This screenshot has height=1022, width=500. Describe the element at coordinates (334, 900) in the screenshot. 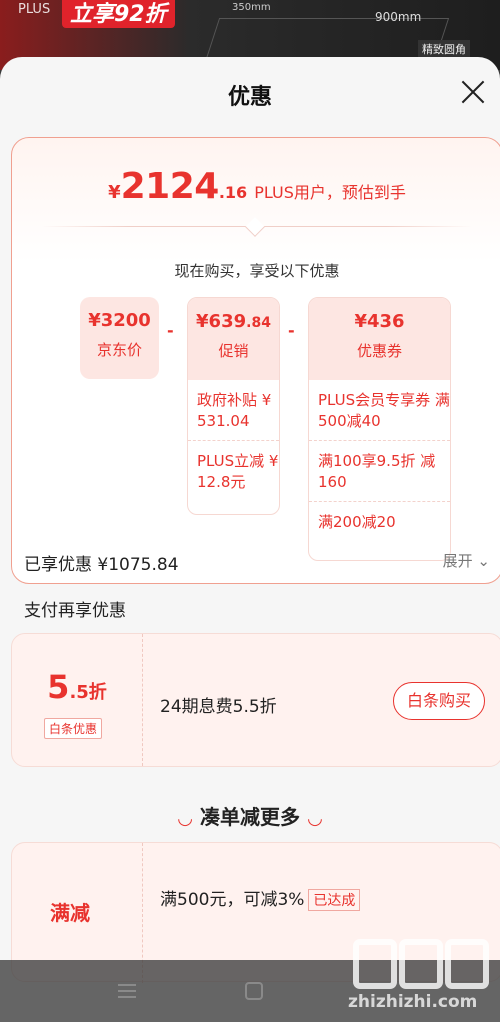

I see `achieved-tag: 已达成` at that location.